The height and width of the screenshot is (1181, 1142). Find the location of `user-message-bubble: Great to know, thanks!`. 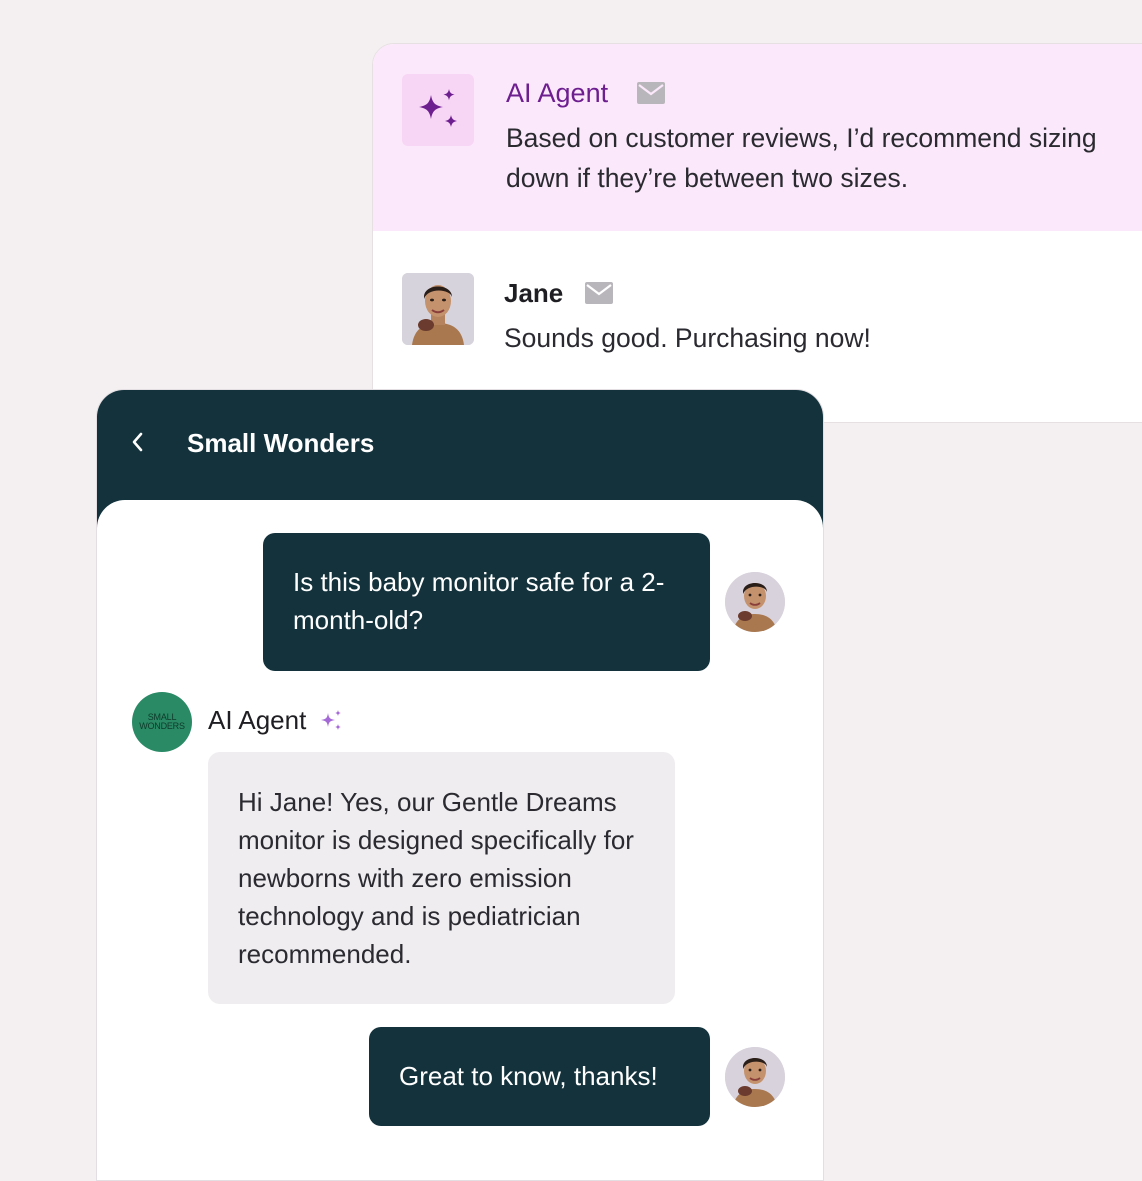

user-message-bubble: Great to know, thanks! is located at coordinates (539, 1076).